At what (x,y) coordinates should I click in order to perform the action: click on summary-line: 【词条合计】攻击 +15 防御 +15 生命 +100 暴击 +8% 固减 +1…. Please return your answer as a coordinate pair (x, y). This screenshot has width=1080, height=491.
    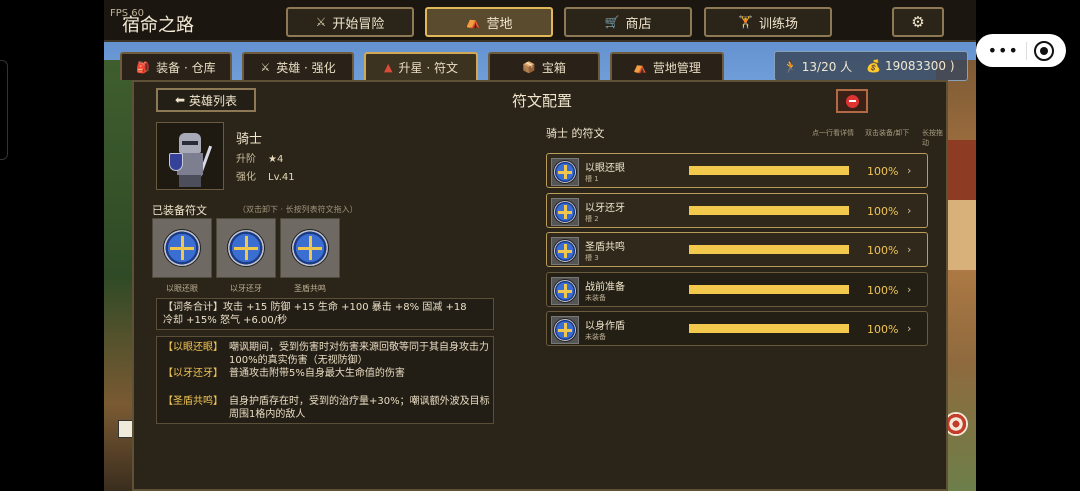
    Looking at the image, I should click on (315, 307).